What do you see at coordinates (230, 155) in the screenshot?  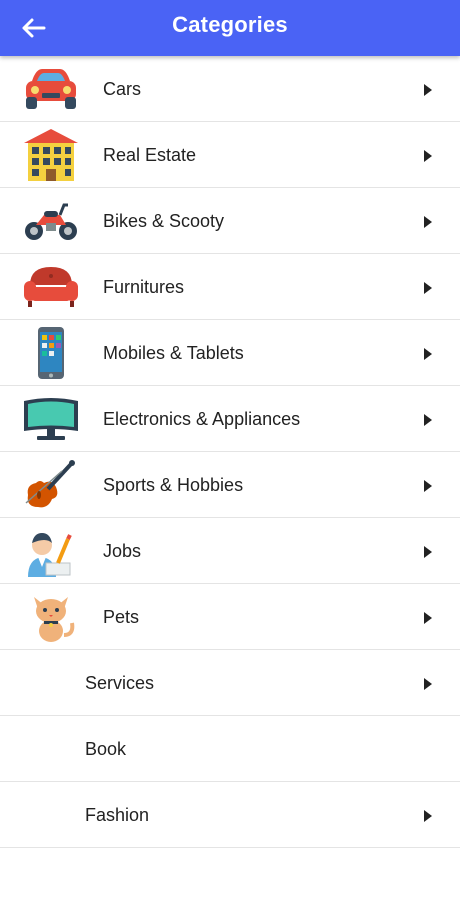 I see `category-row-real-estate: Real Estate` at bounding box center [230, 155].